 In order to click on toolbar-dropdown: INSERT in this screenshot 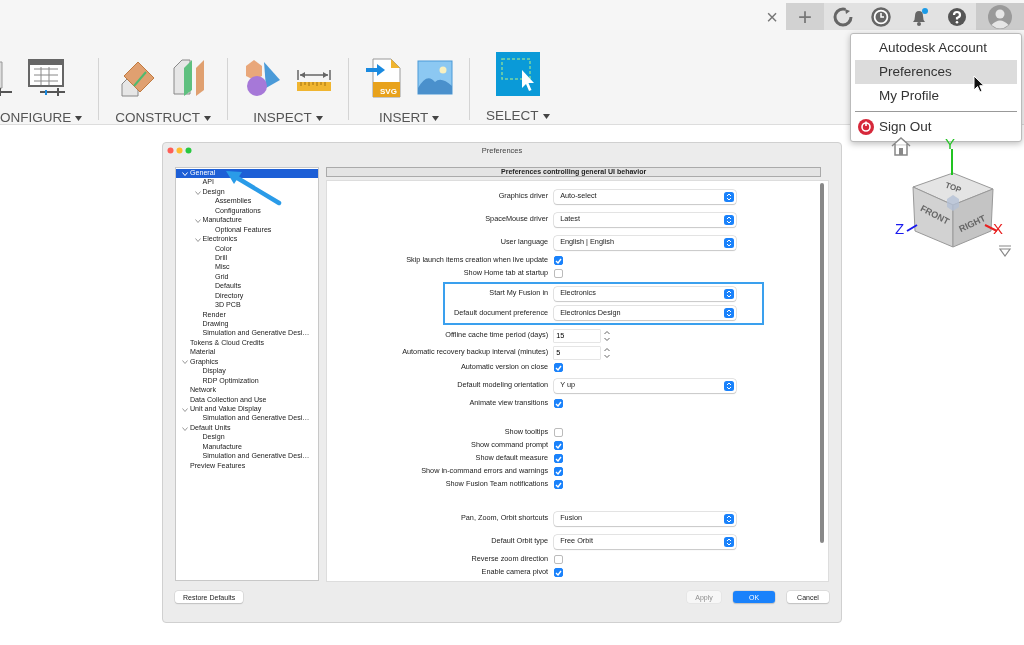, I will do `click(409, 118)`.